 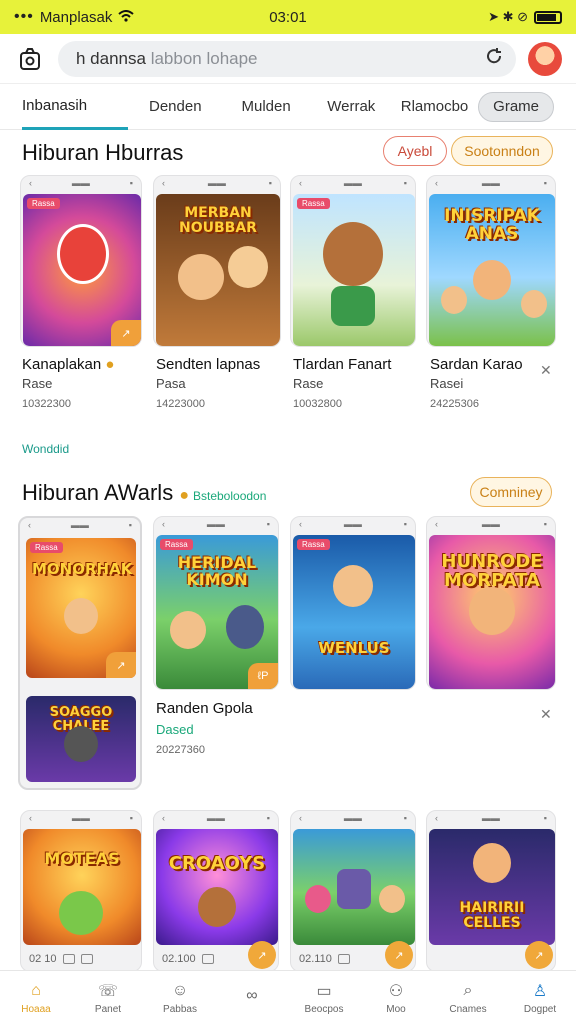 I want to click on person-icon: ⚇, so click(x=396, y=991).